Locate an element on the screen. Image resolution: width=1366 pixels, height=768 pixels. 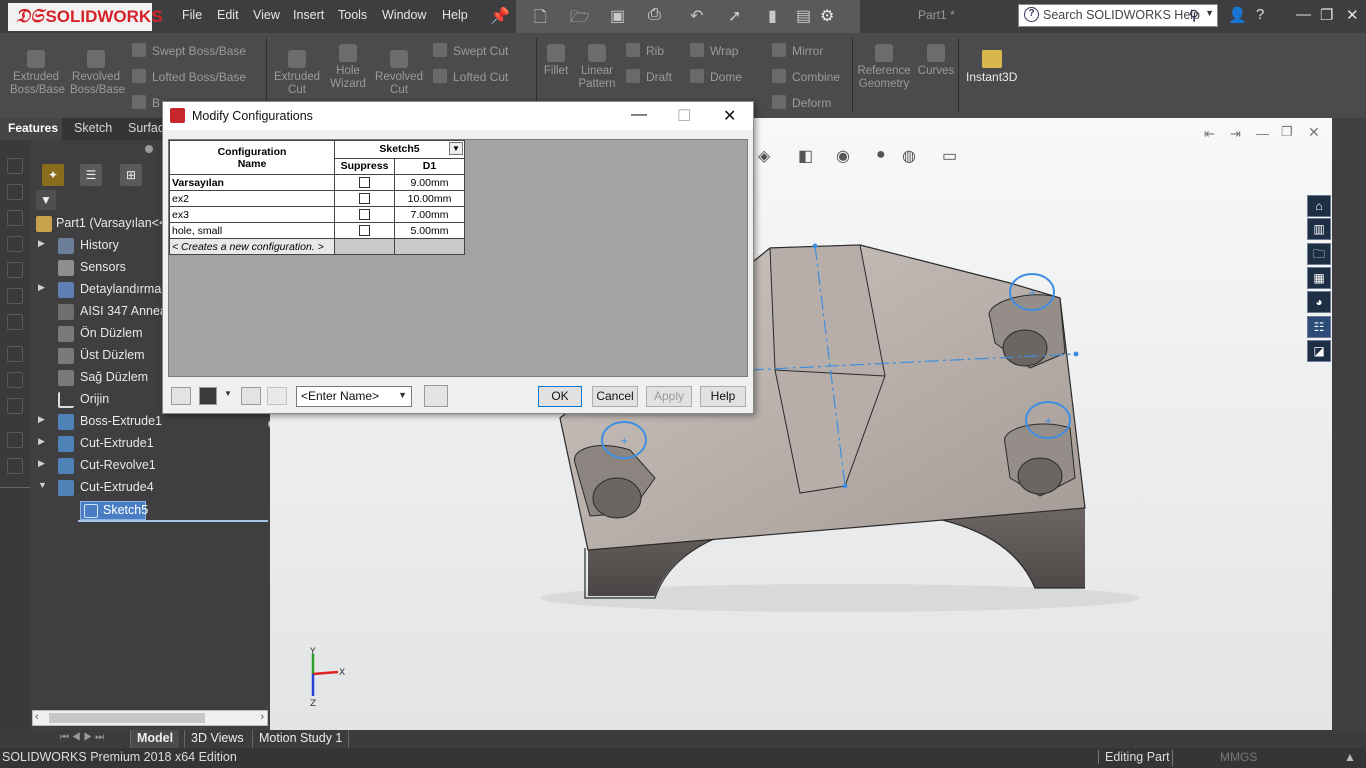
custom-properties-icon: ☷ is located at coordinates (1319, 327).